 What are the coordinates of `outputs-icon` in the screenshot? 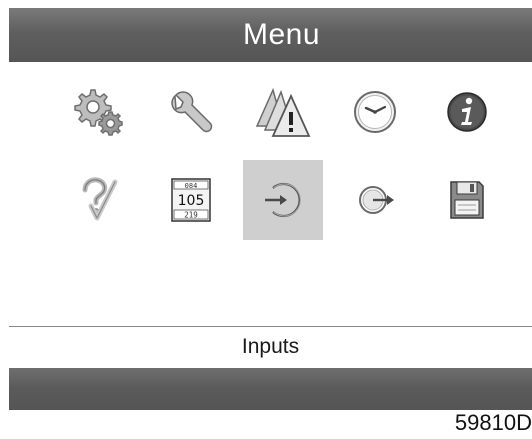 It's located at (376, 200).